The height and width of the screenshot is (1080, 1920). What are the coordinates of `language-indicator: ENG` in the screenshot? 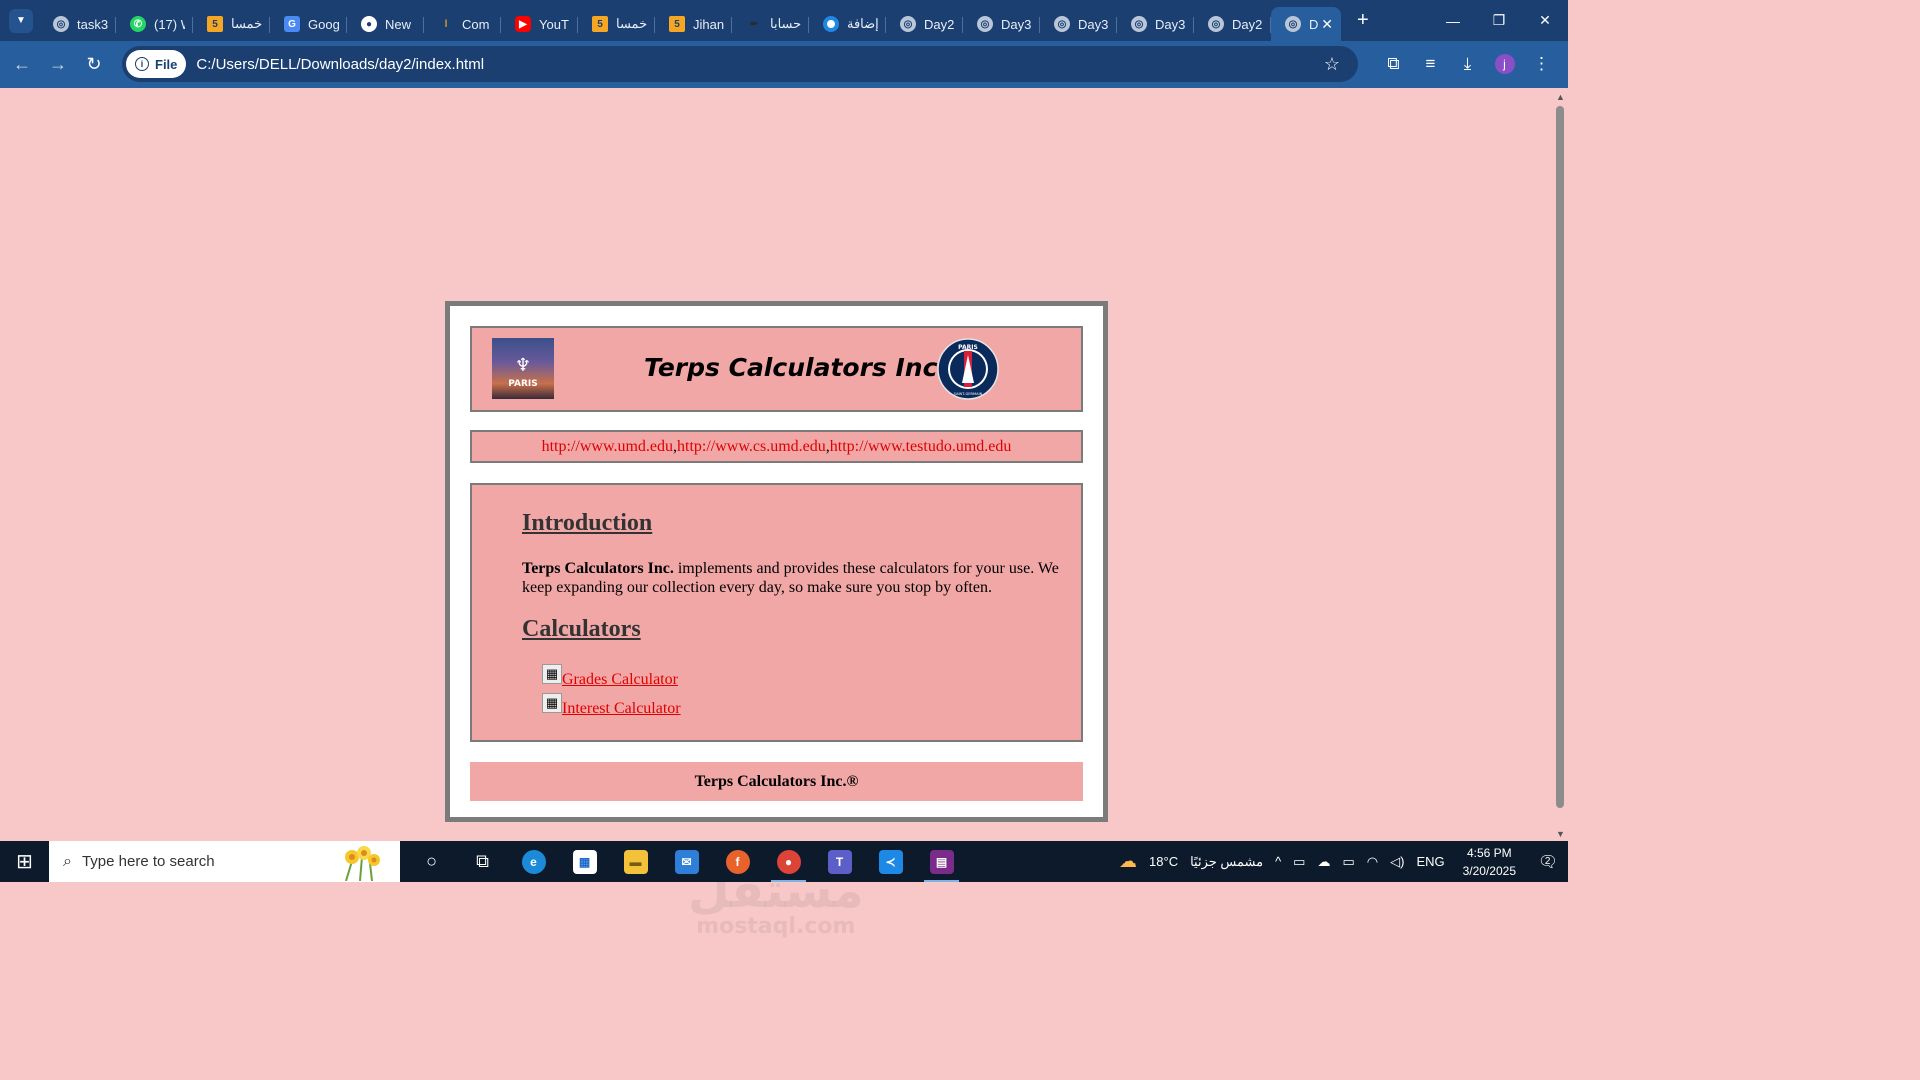 It's located at (1430, 861).